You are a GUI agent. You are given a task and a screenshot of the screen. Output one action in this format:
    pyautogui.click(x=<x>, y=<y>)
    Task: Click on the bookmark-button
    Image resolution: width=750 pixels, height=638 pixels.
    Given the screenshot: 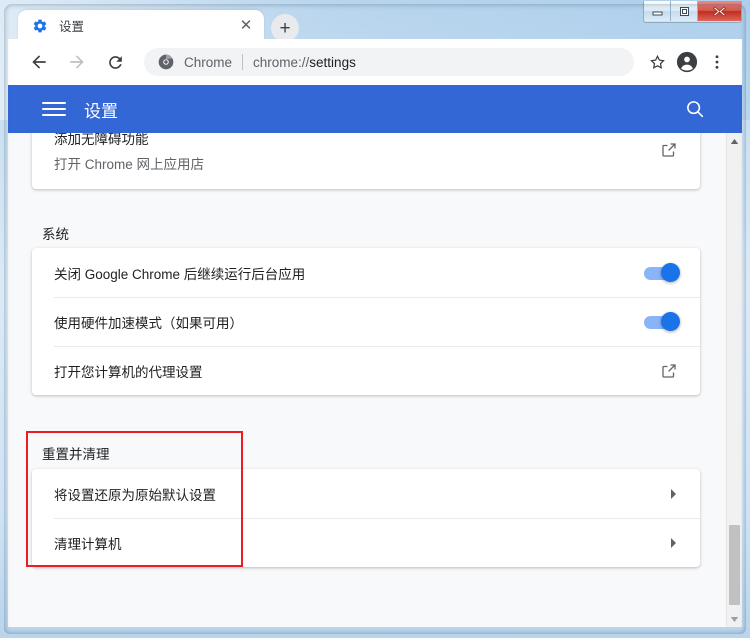 What is the action you would take?
    pyautogui.click(x=657, y=62)
    